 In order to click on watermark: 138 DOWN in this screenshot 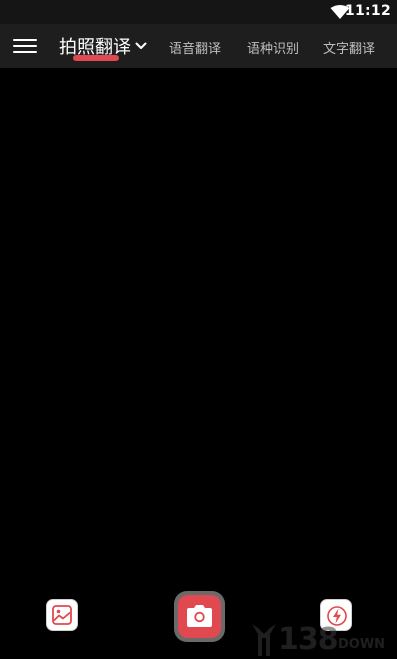, I will do `click(323, 640)`.